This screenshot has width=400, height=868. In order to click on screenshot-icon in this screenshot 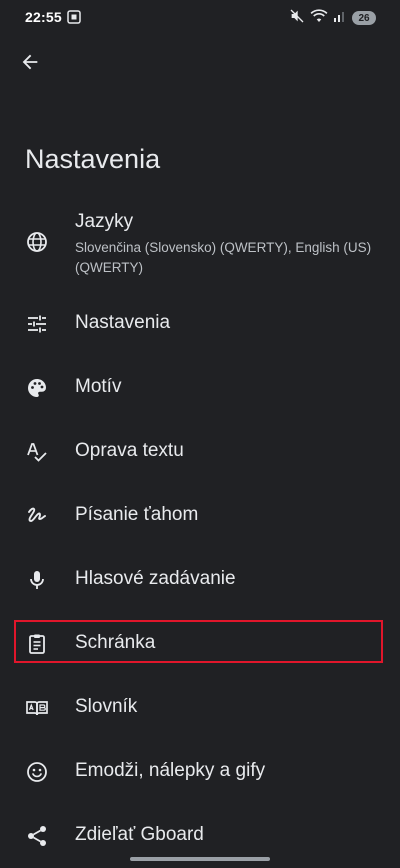, I will do `click(74, 17)`.